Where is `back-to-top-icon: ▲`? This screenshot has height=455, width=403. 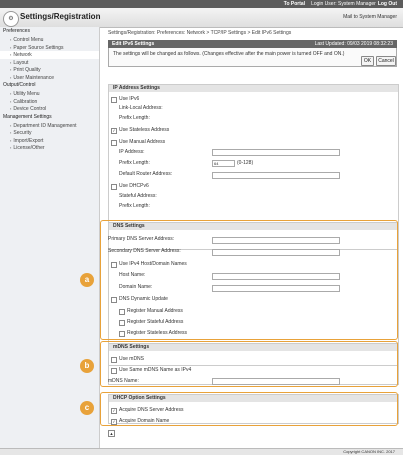 back-to-top-icon: ▲ is located at coordinates (111, 433).